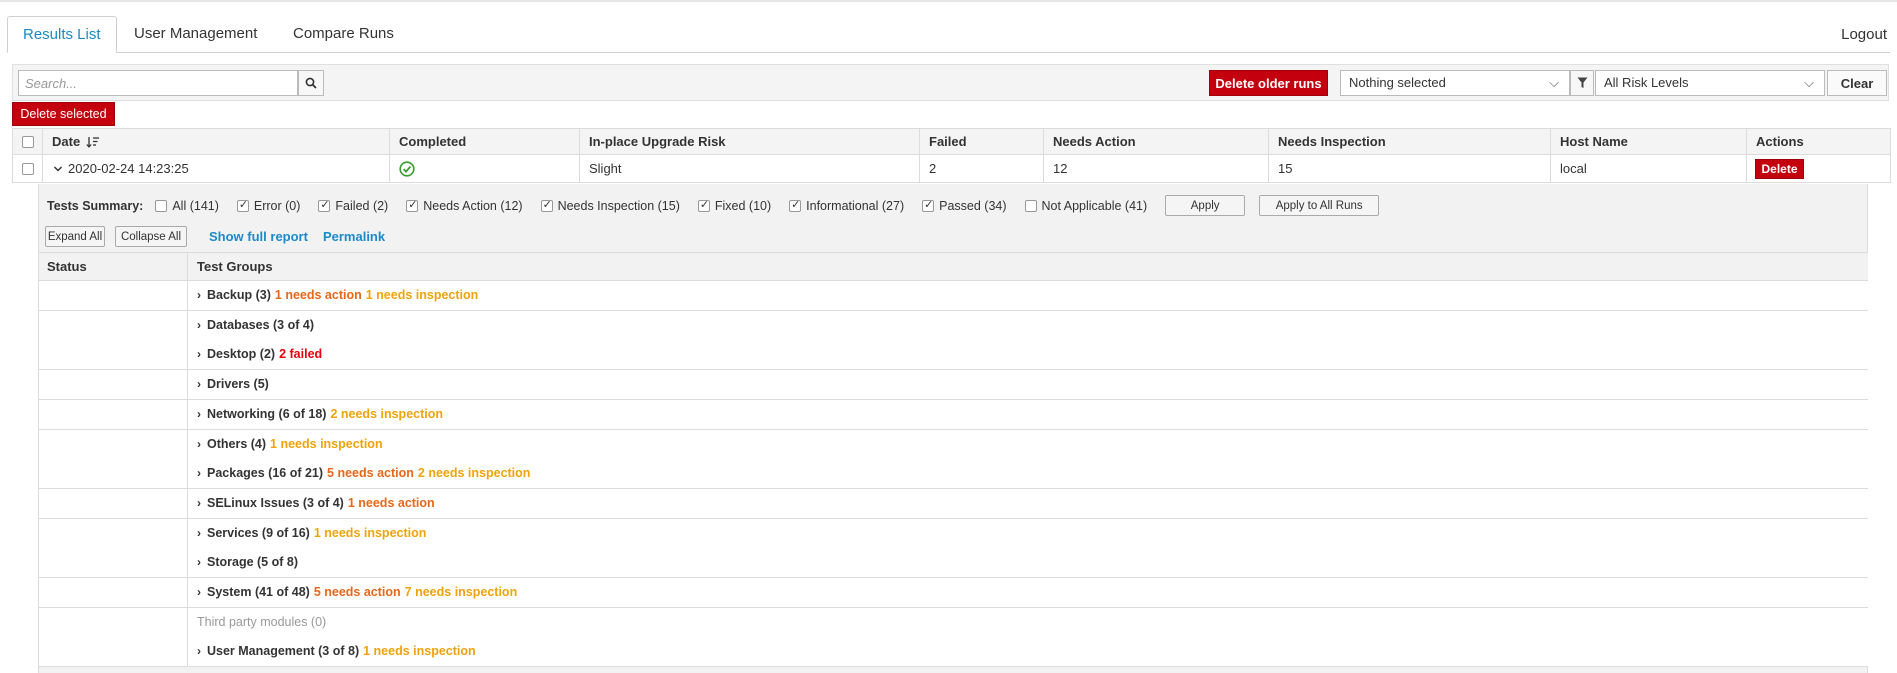 The width and height of the screenshot is (1897, 673). What do you see at coordinates (1085, 206) in the screenshot?
I see `filter-not-applicable: Not Applicable (41)` at bounding box center [1085, 206].